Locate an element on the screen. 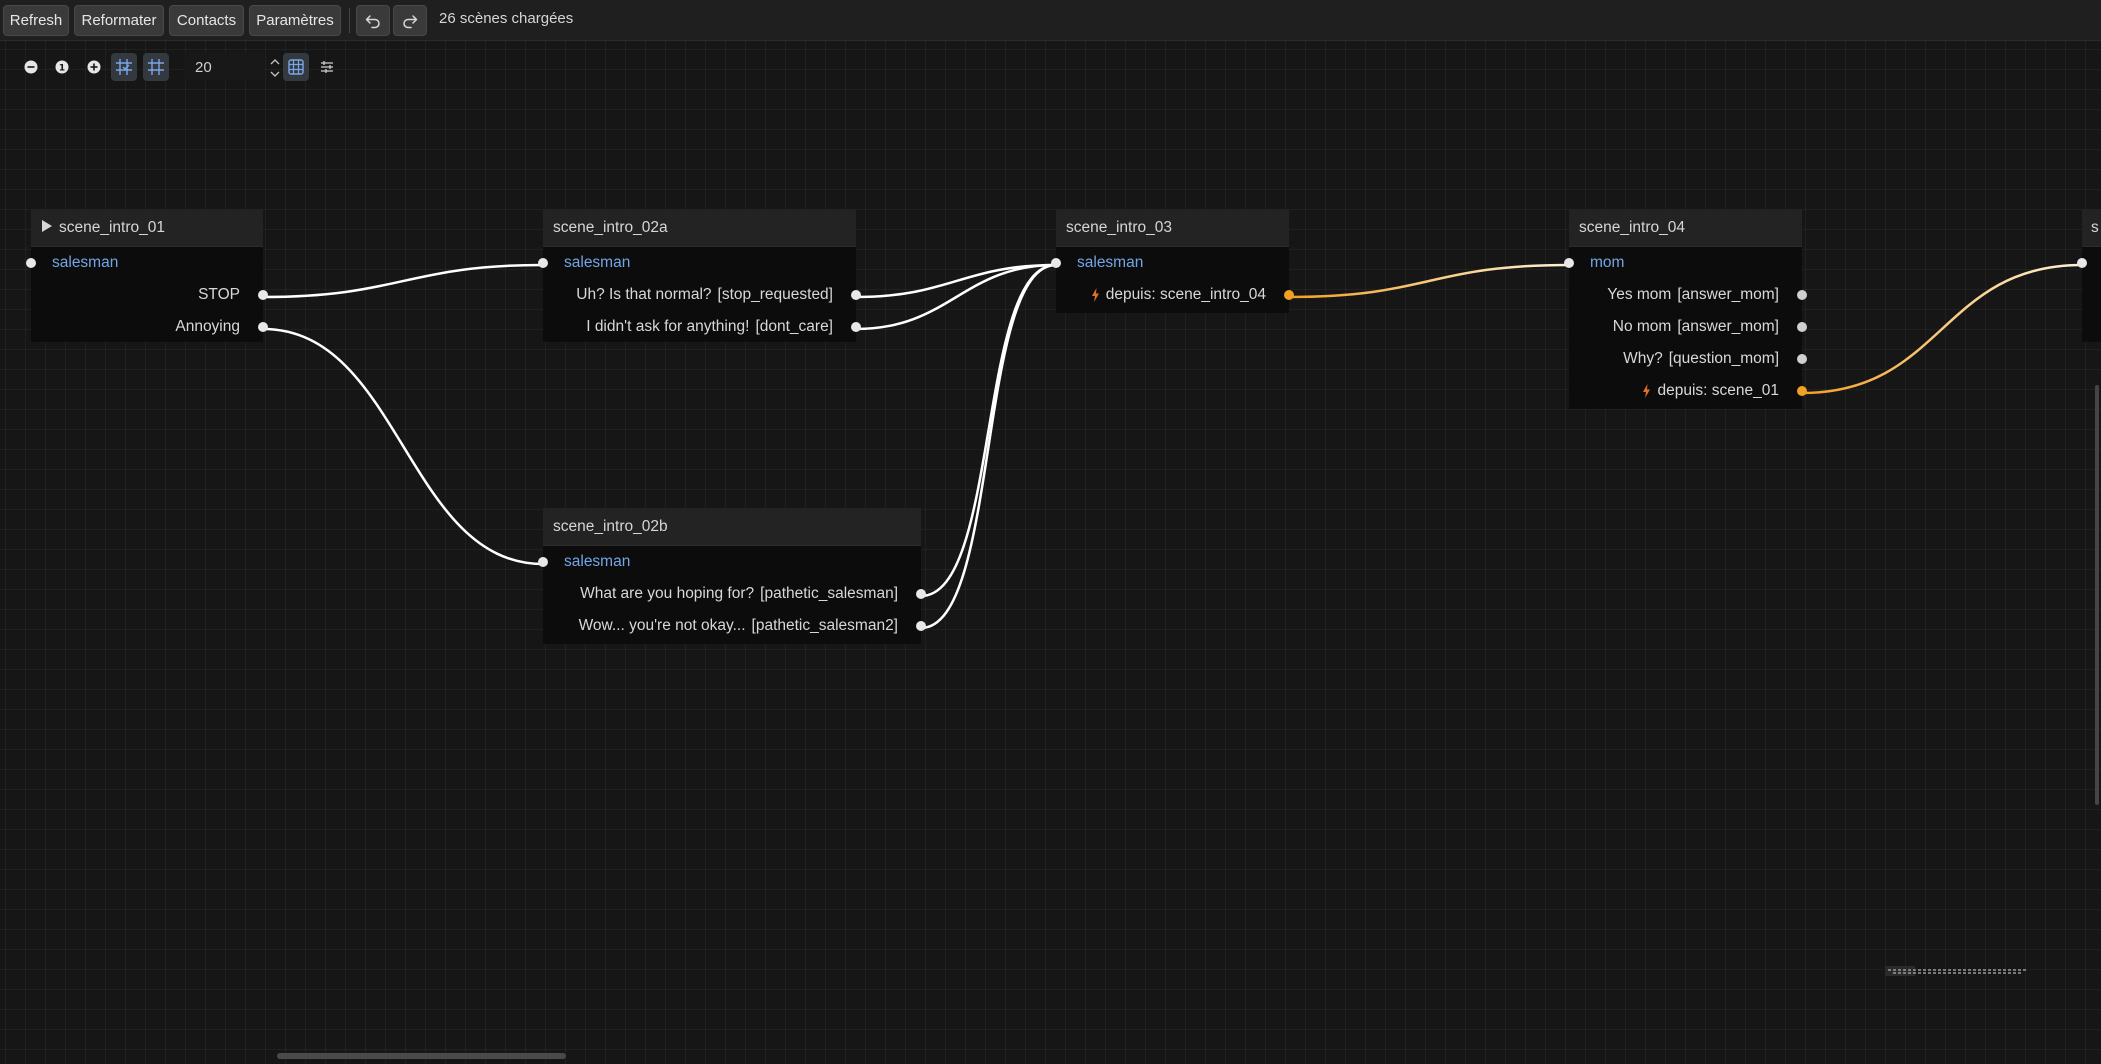  snap-grid-icon is located at coordinates (124, 67).